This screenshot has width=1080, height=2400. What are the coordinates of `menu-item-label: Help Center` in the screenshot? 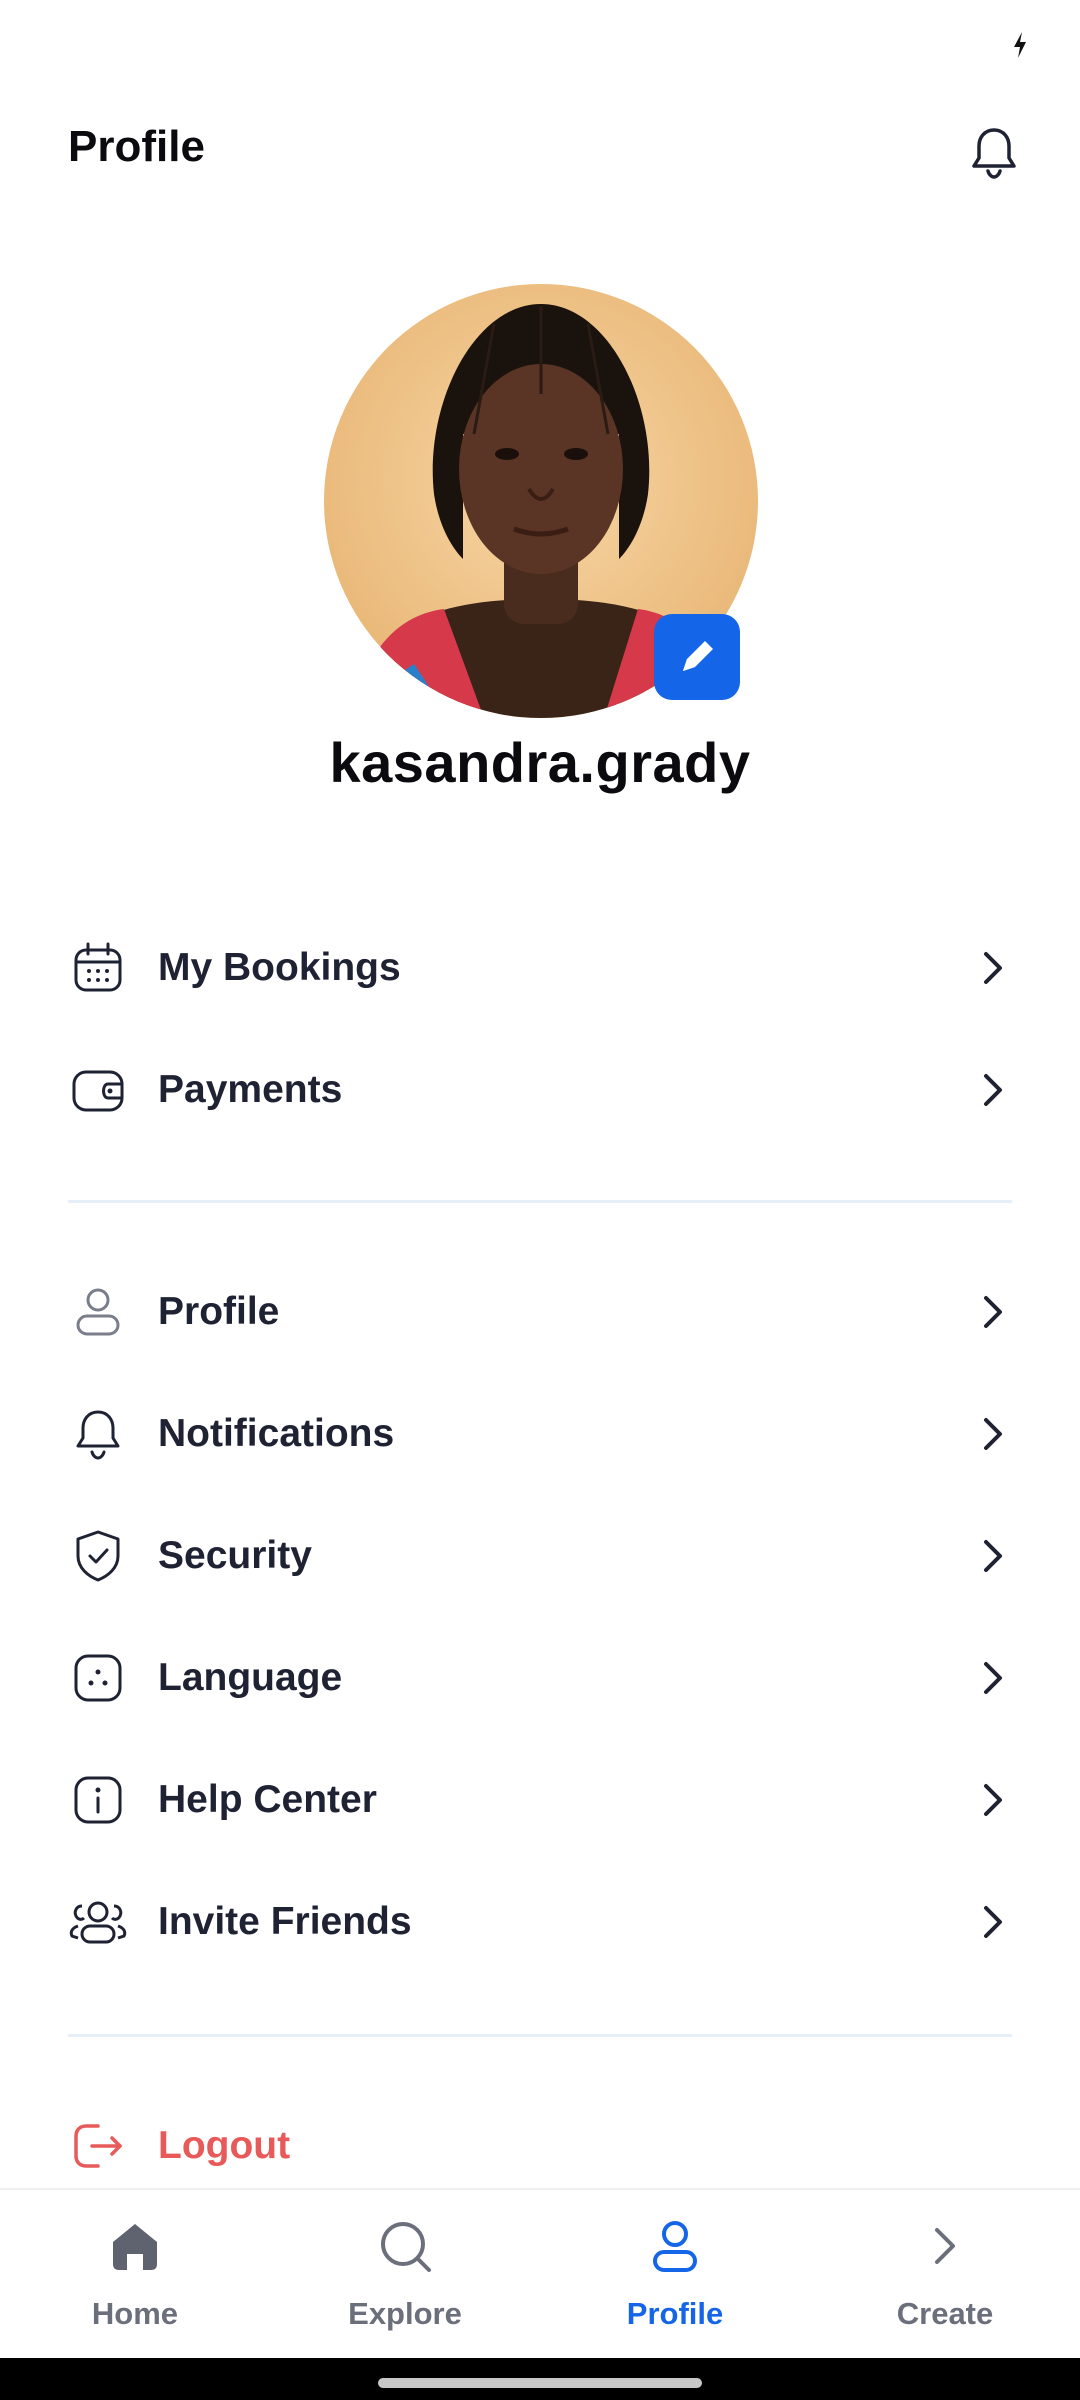 It's located at (267, 1799).